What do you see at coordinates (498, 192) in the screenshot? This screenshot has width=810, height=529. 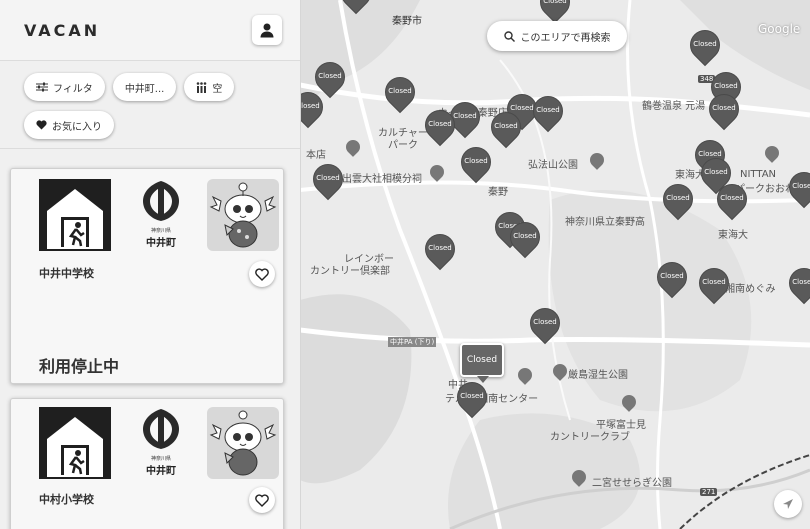 I see `map-label: 秦野` at bounding box center [498, 192].